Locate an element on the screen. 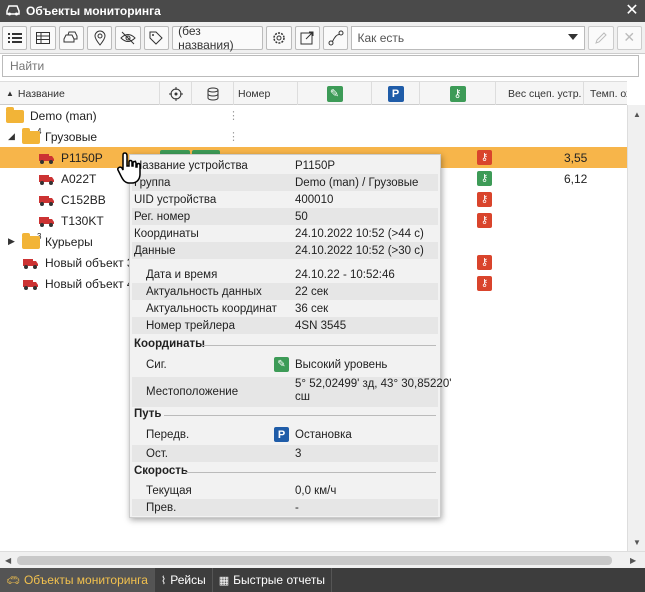  crosshair-icon is located at coordinates (175, 93).